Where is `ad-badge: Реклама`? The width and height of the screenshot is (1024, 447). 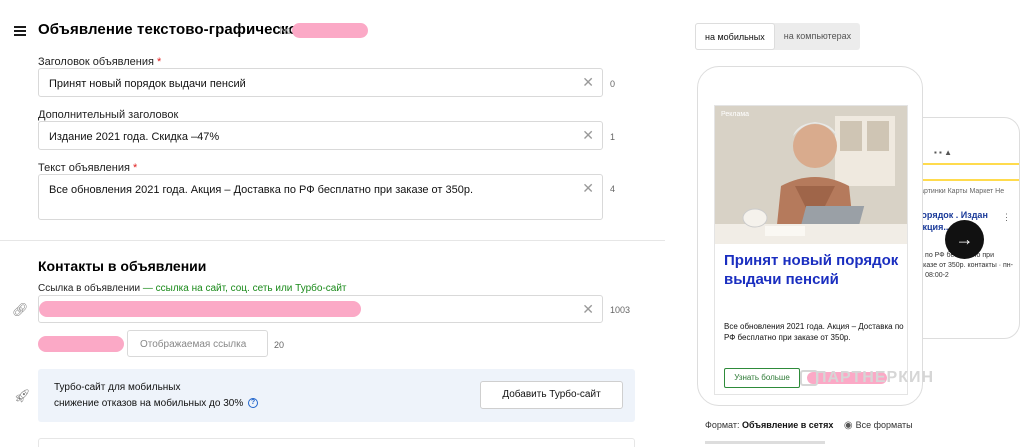 ad-badge: Реклама is located at coordinates (735, 114).